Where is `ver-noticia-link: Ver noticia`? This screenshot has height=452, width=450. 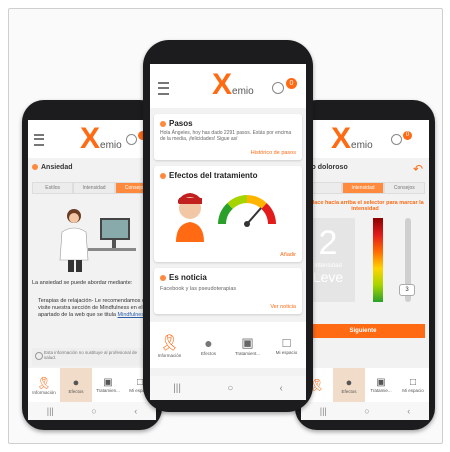
ver-noticia-link: Ver noticia is located at coordinates (283, 307).